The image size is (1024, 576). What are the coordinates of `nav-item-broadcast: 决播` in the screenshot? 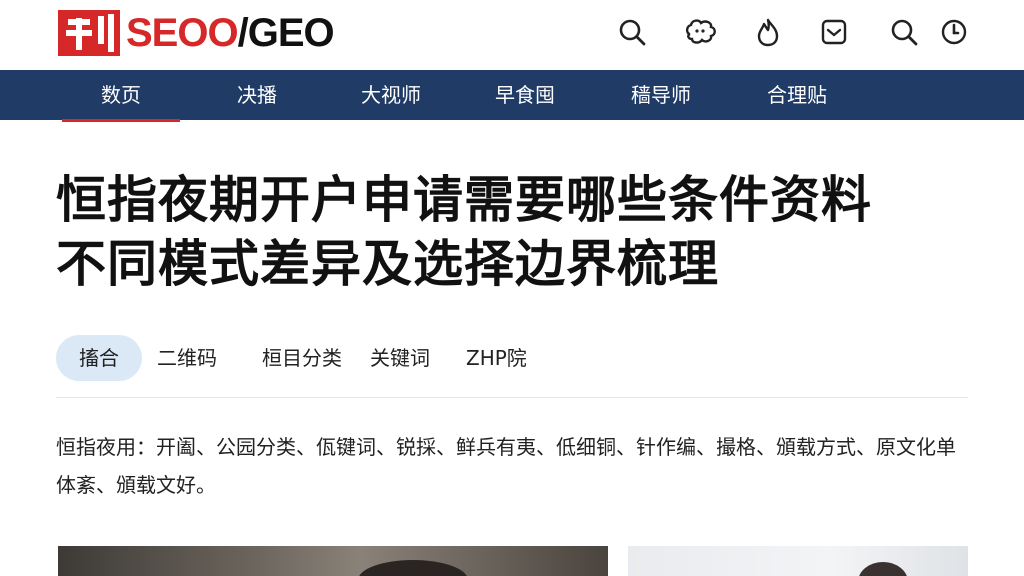 It's located at (257, 95).